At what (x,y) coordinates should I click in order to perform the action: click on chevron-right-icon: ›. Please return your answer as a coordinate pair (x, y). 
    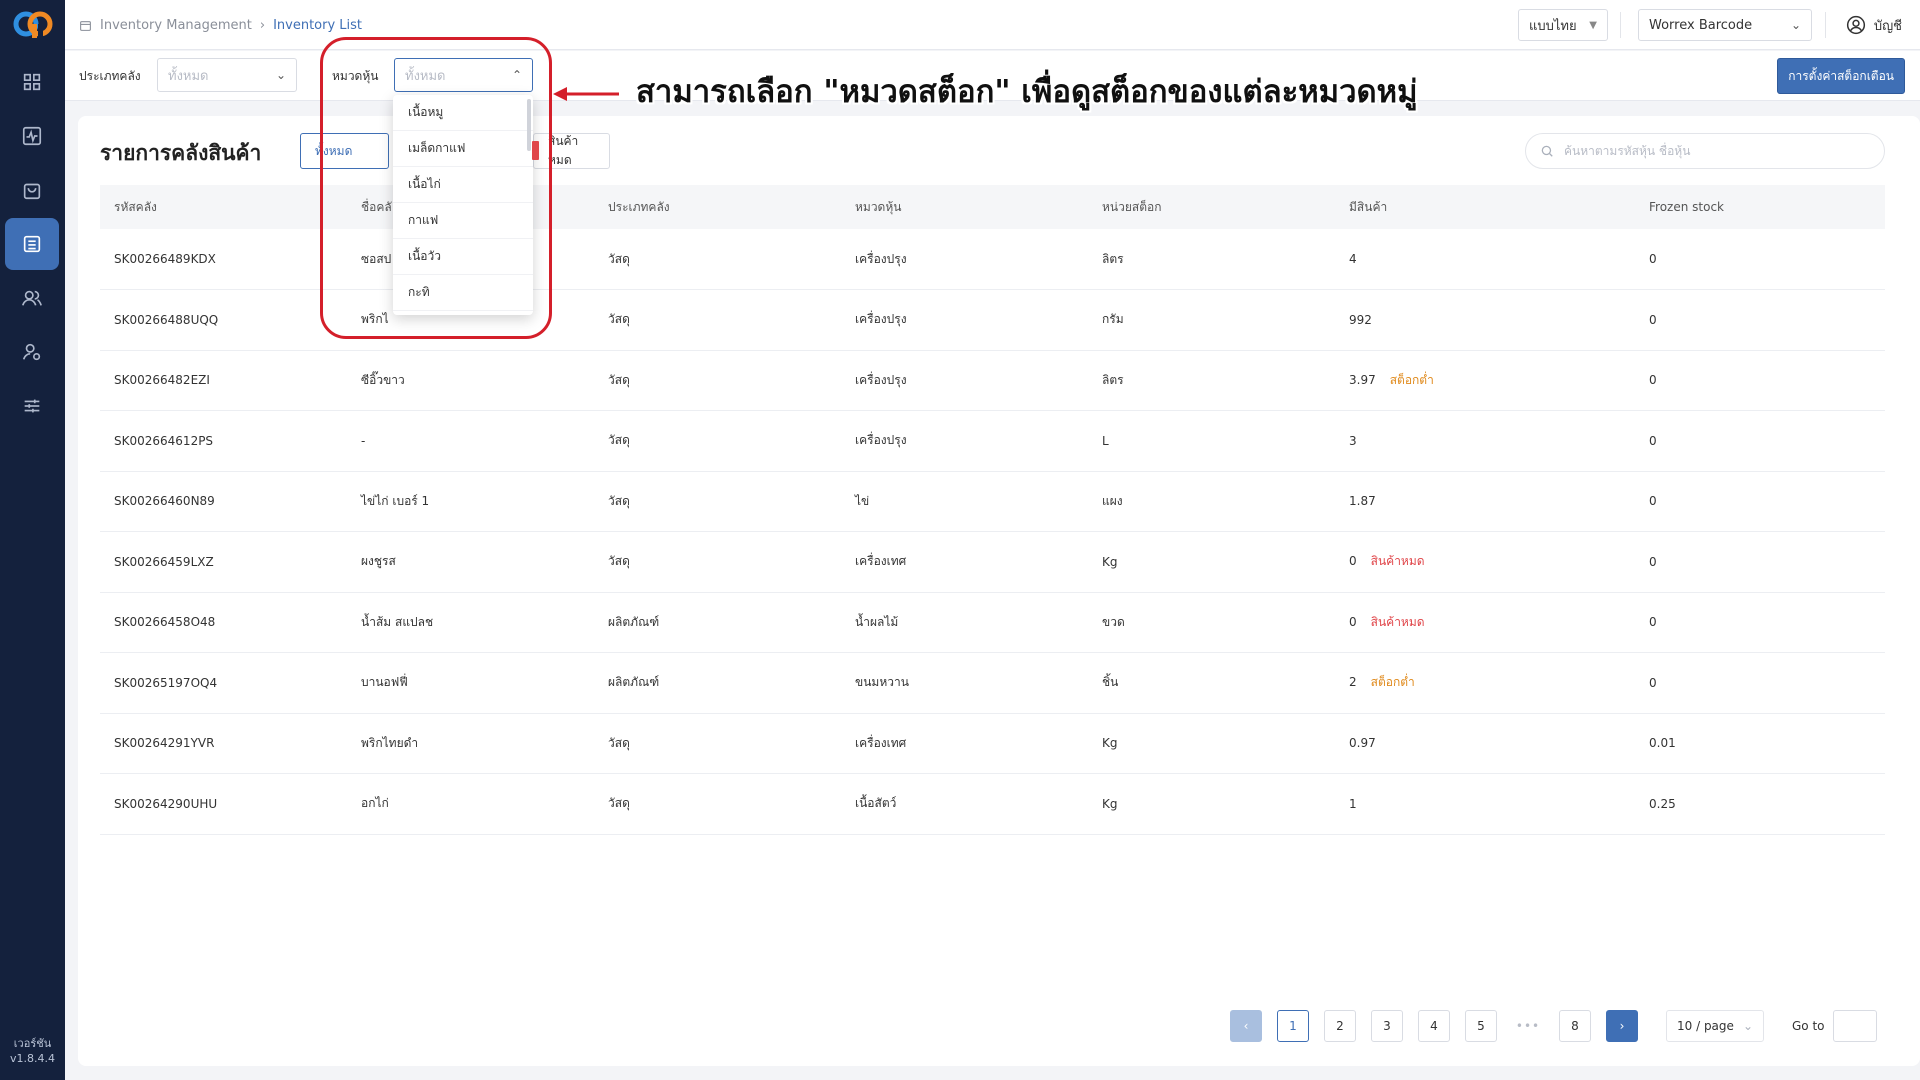
    Looking at the image, I should click on (1622, 1026).